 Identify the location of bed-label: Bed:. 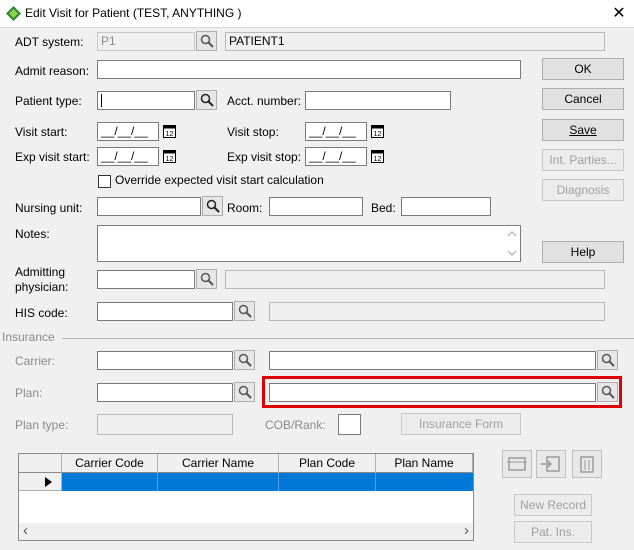
(383, 208).